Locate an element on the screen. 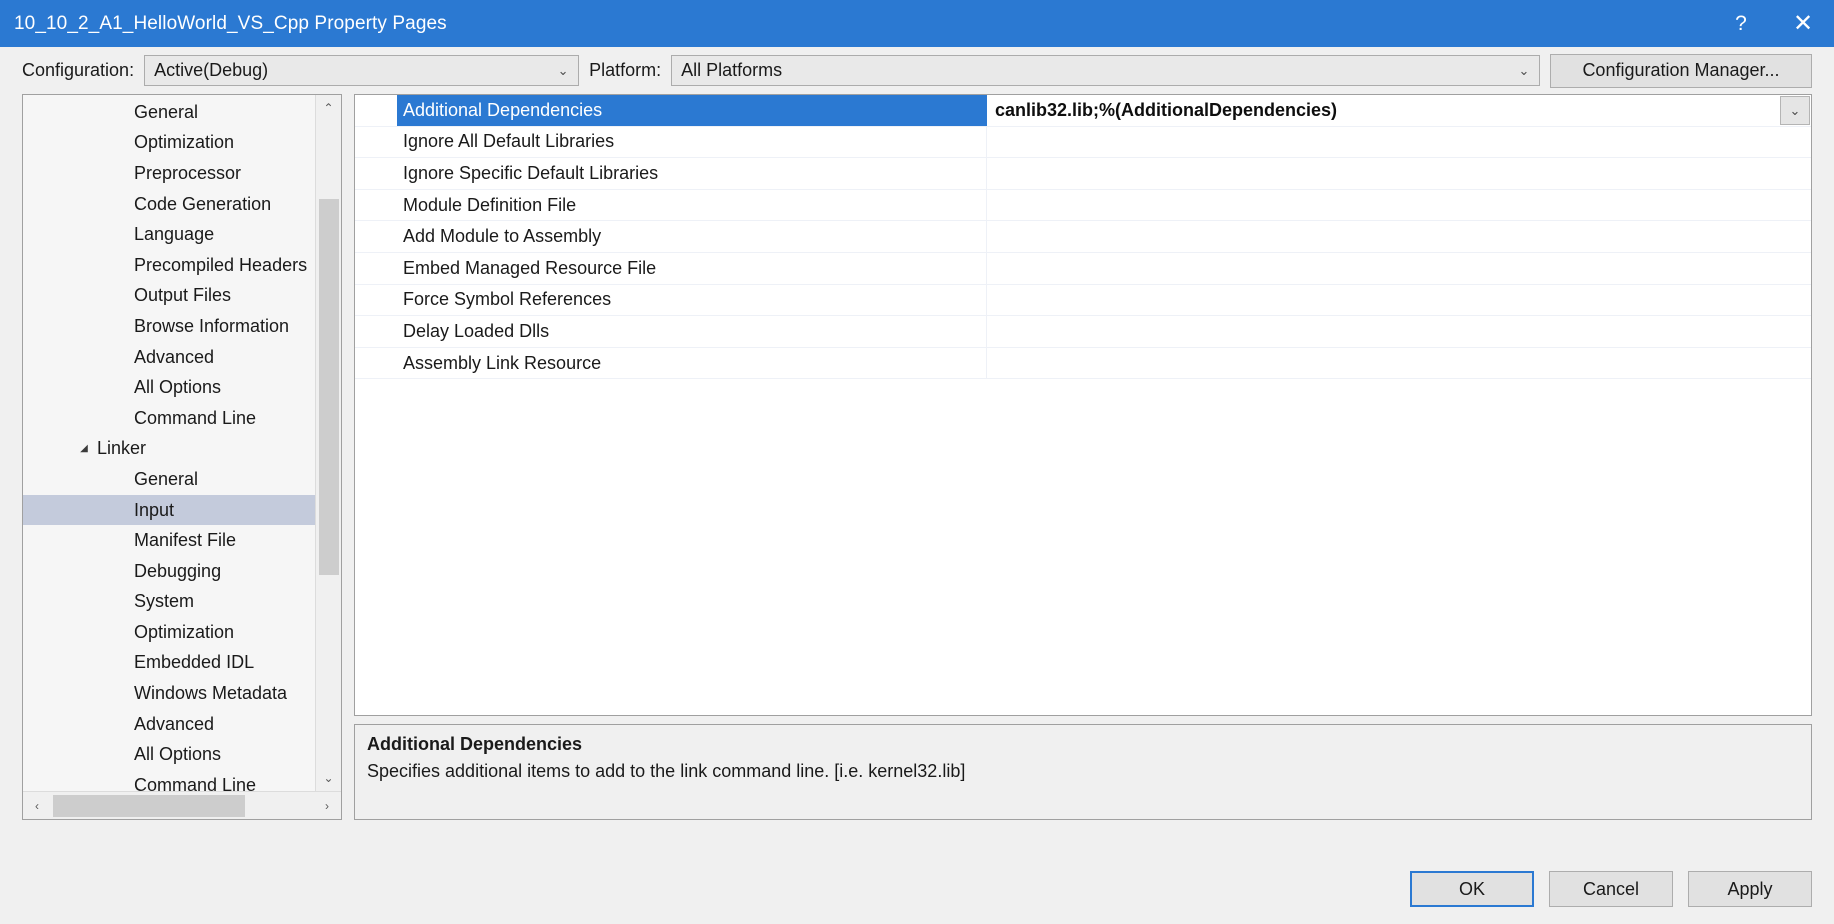 The image size is (1834, 924). tree-item-label: Linker is located at coordinates (122, 448).